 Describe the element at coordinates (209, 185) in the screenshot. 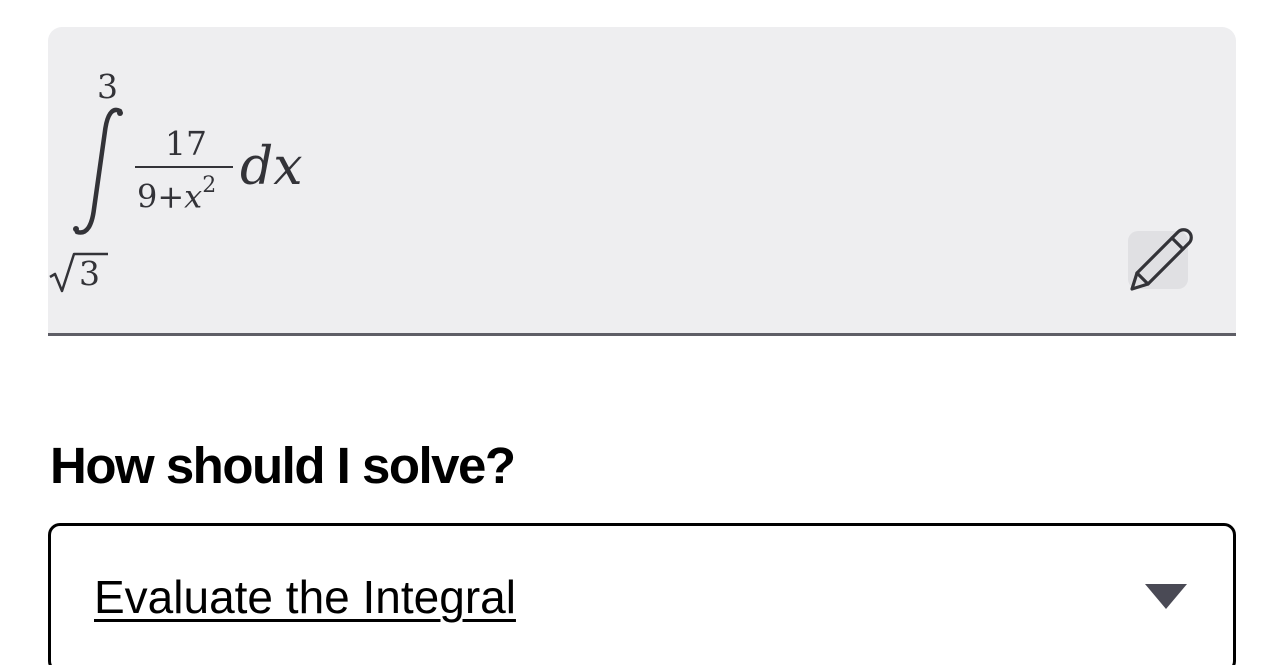

I see `denominator-exponent: 2` at that location.